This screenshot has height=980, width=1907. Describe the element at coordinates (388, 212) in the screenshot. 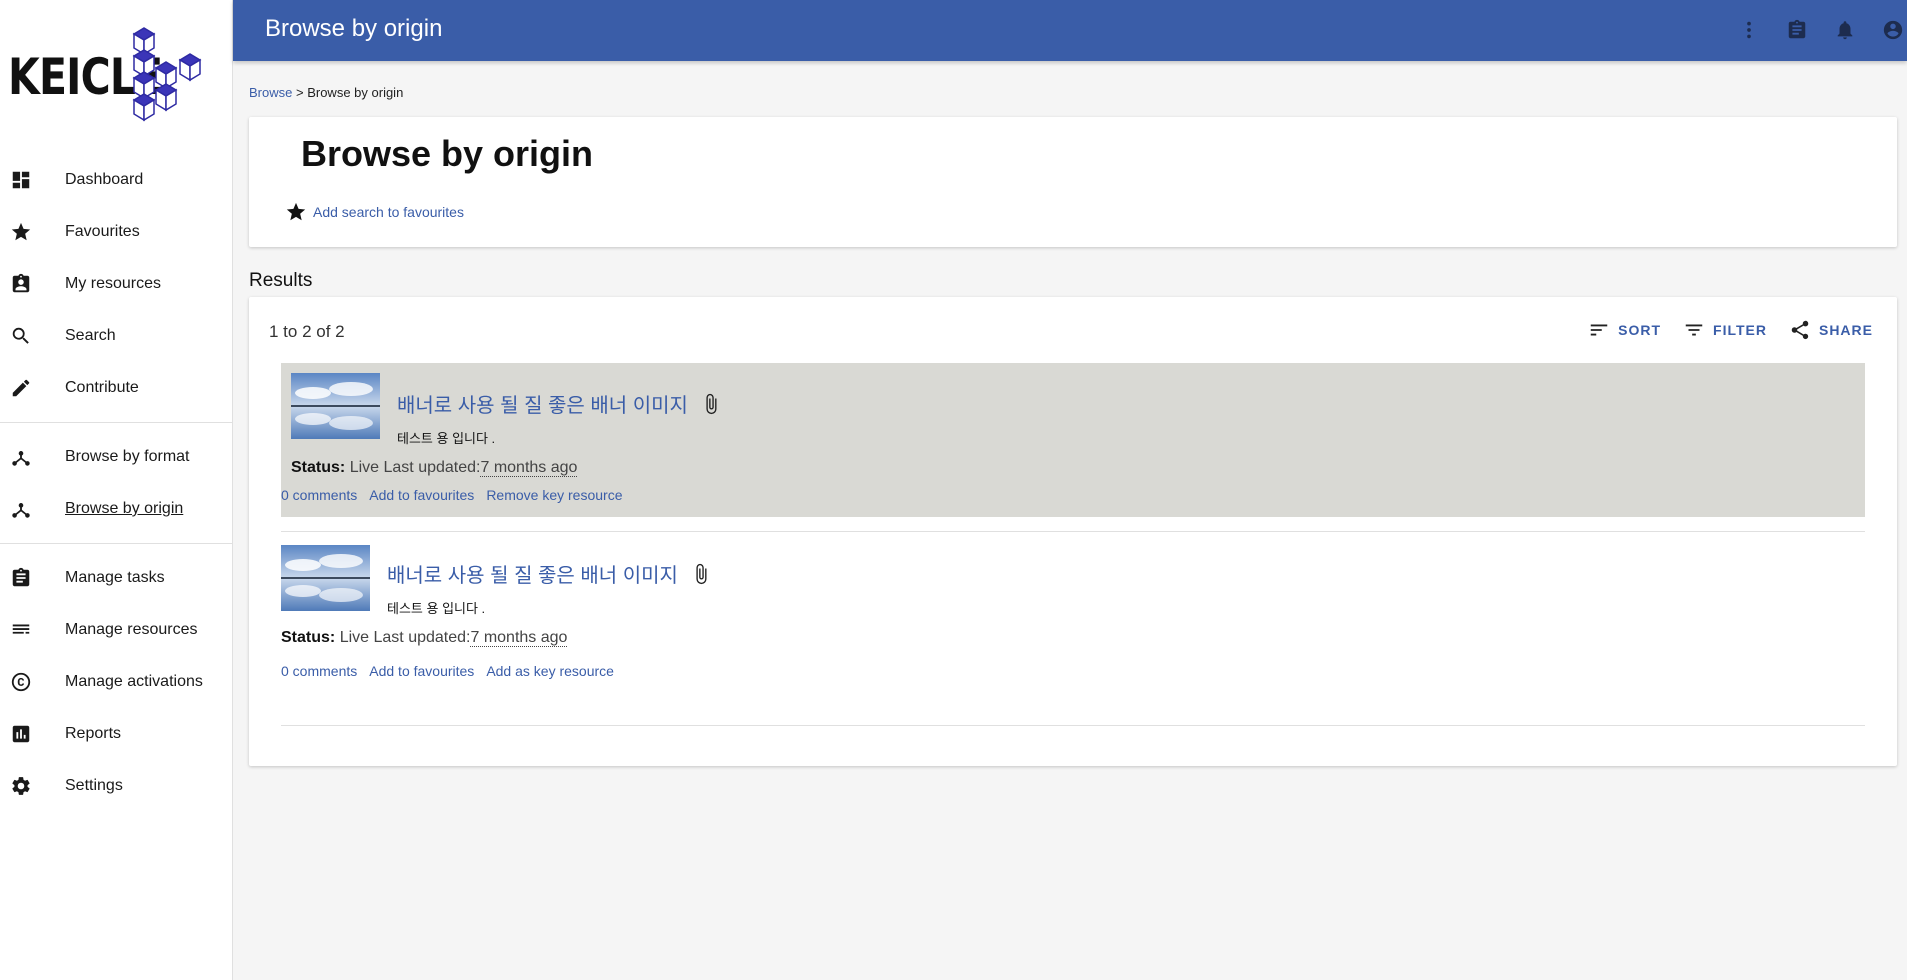

I see `add-search-to-favourites-label: Add search to favourites` at that location.